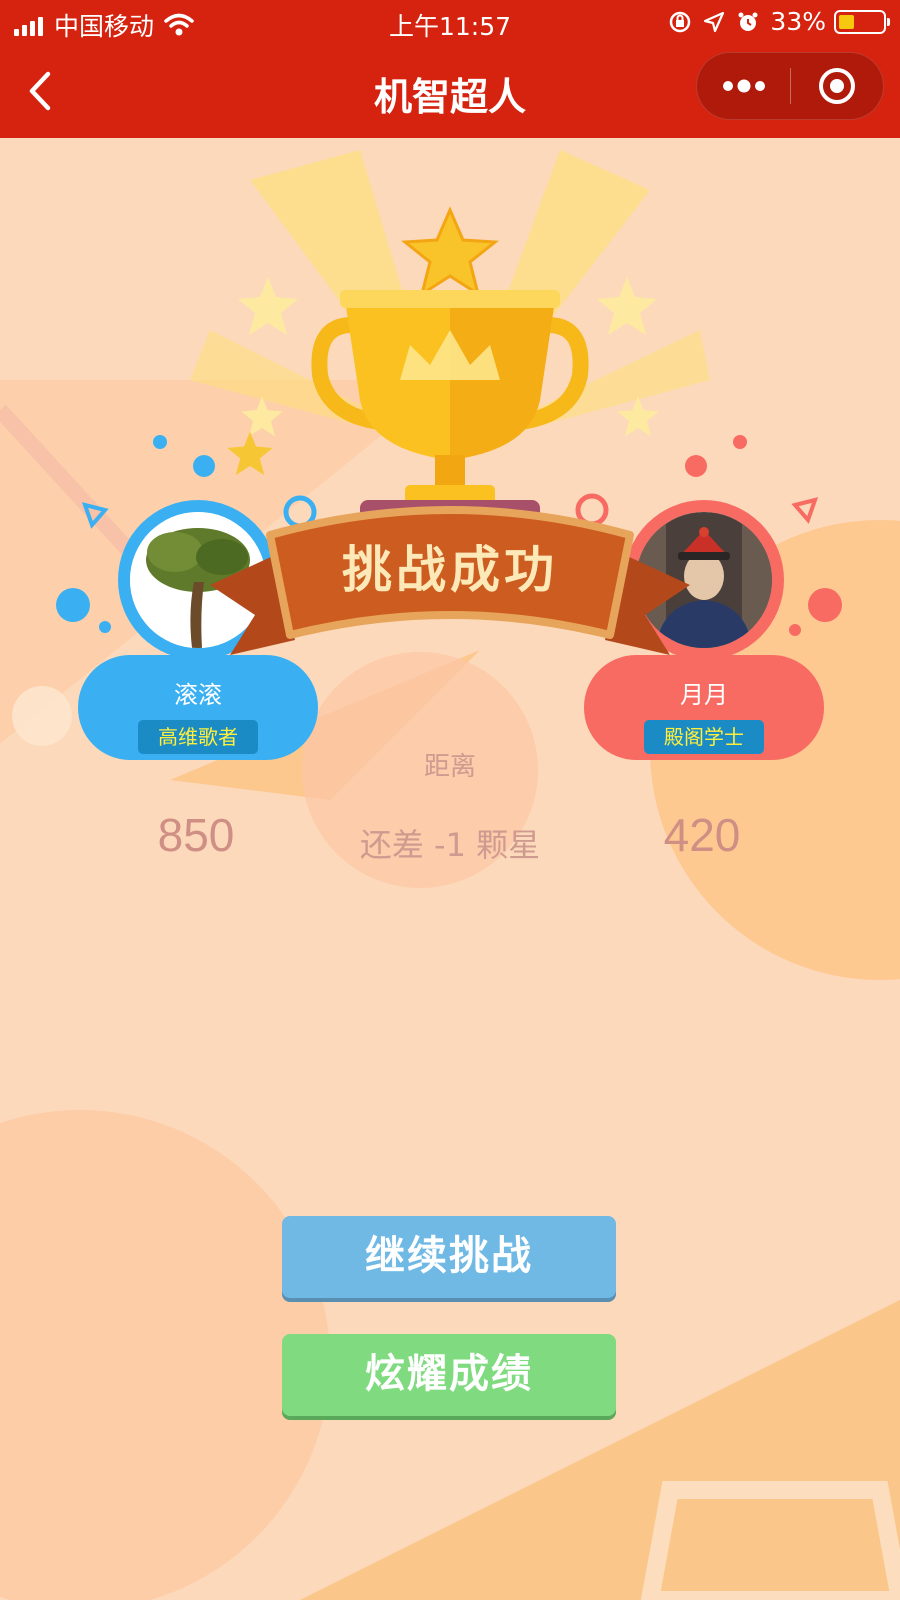 This screenshot has width=900, height=1600. What do you see at coordinates (862, 21) in the screenshot?
I see `battery-icon` at bounding box center [862, 21].